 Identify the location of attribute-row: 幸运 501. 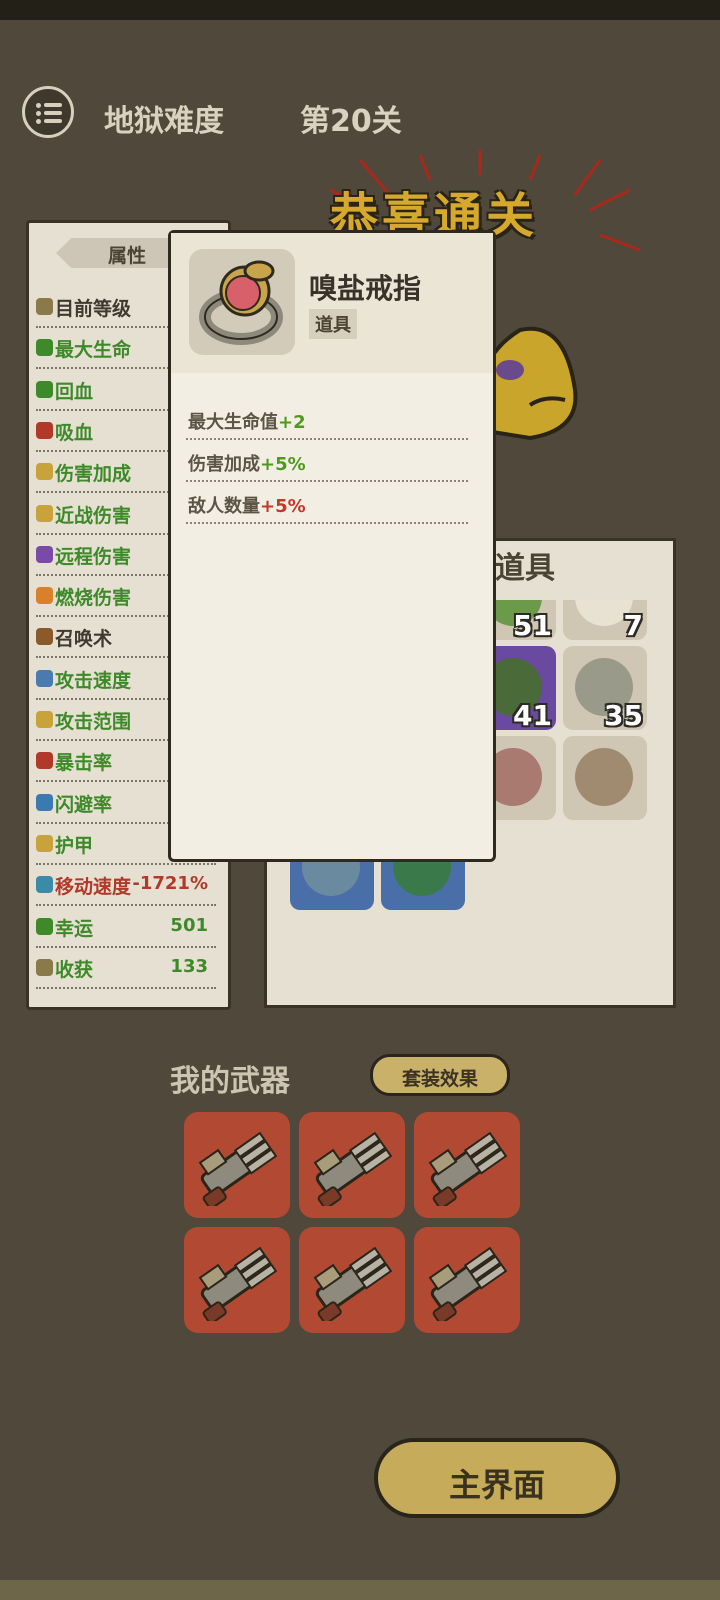
(126, 927).